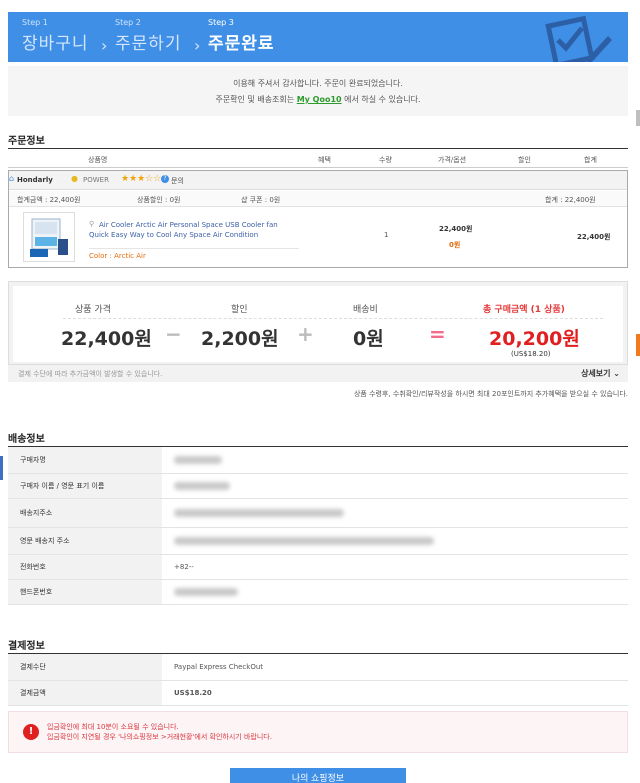  I want to click on info-row: 핸드폰번호, so click(318, 592).